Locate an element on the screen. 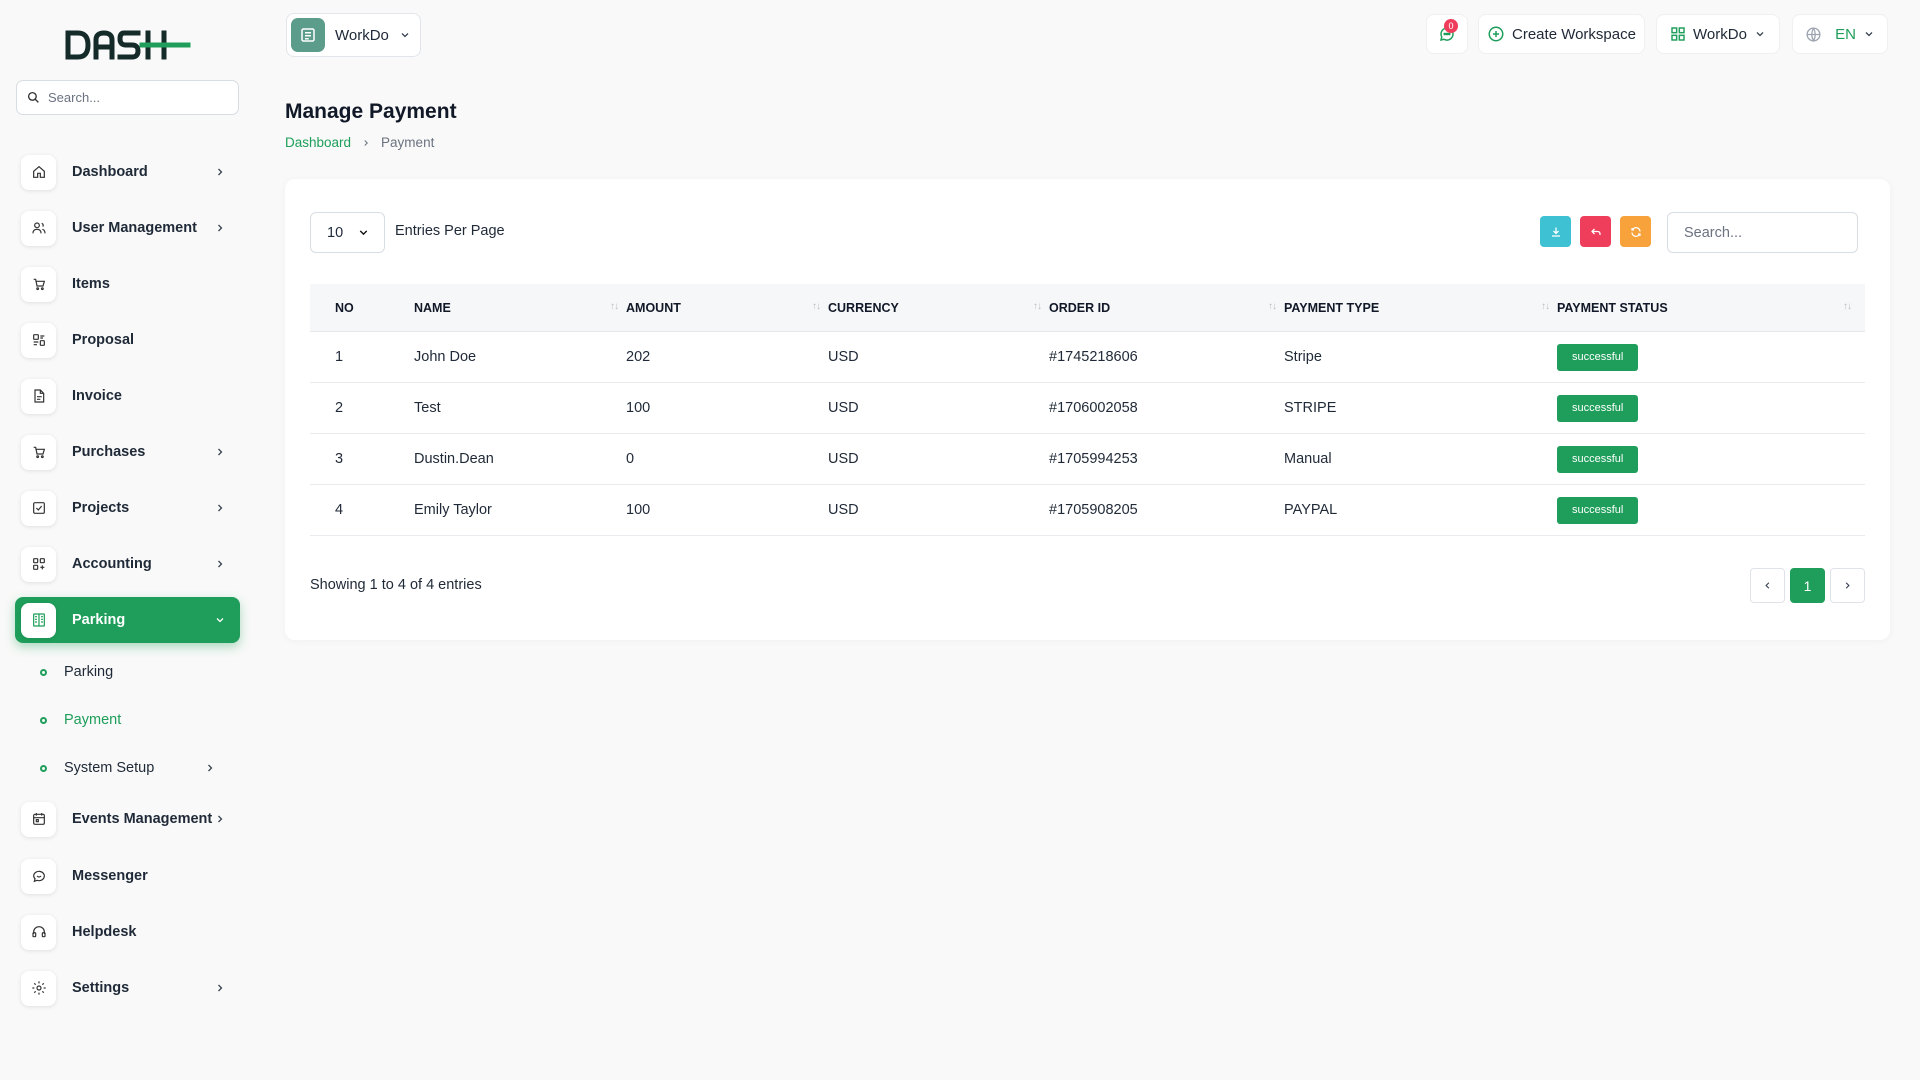  breadcrumb: Dashboard Payment is located at coordinates (359, 142).